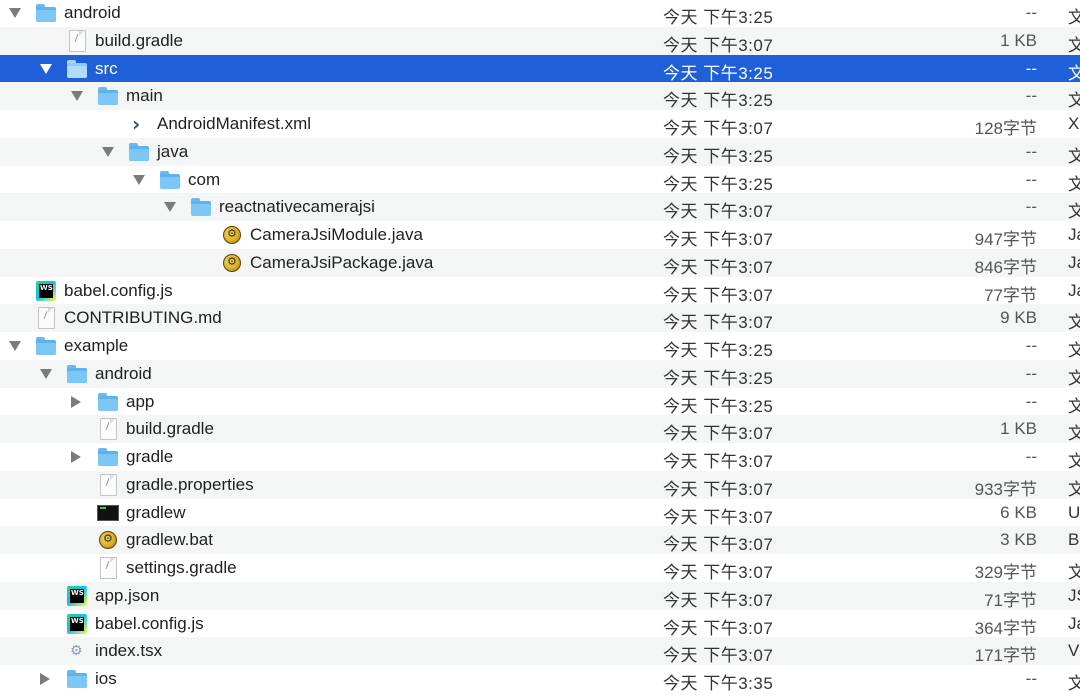  I want to click on file-row: ⚙ CameraJsiModule.java 今天 下午3:07 947字节 Ja, so click(540, 235).